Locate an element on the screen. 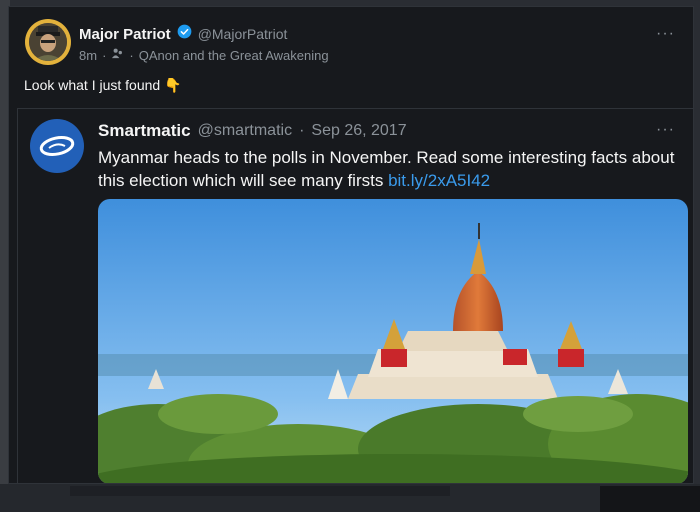 The image size is (700, 512). verified-badge-icon is located at coordinates (184, 34).